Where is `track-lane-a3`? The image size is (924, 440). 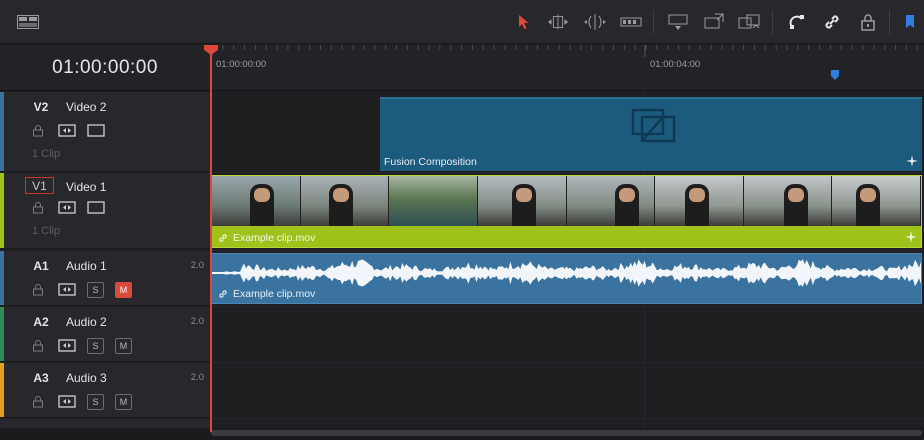
track-lane-a3 is located at coordinates (567, 391).